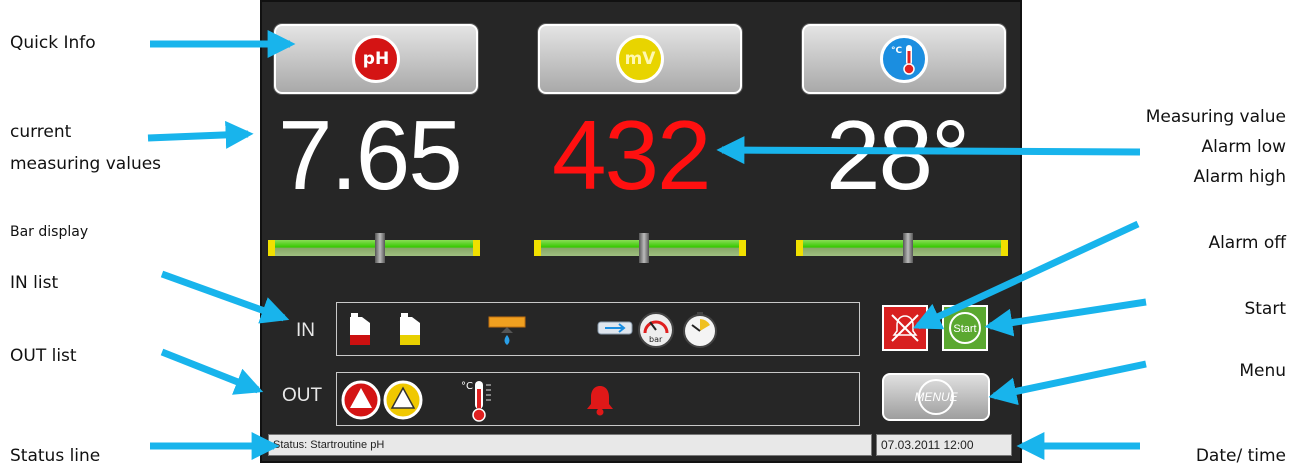 The width and height of the screenshot is (1306, 469). What do you see at coordinates (225, 297) in the screenshot?
I see `arrow-in-list` at bounding box center [225, 297].